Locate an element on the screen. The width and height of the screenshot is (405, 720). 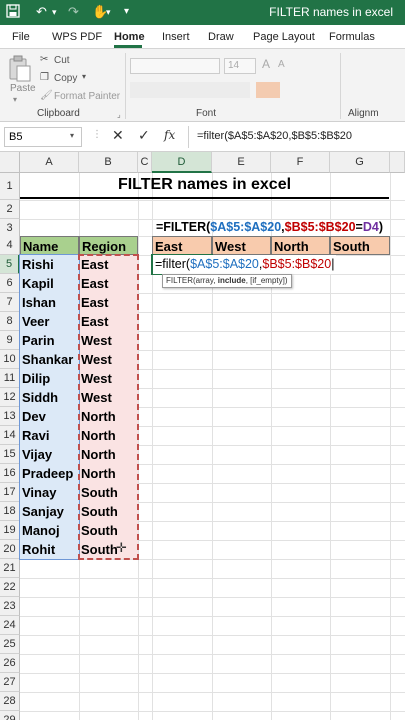
formula-input: =filter($A$5:$A$20,$B$5:$B$20 is located at coordinates (274, 136).